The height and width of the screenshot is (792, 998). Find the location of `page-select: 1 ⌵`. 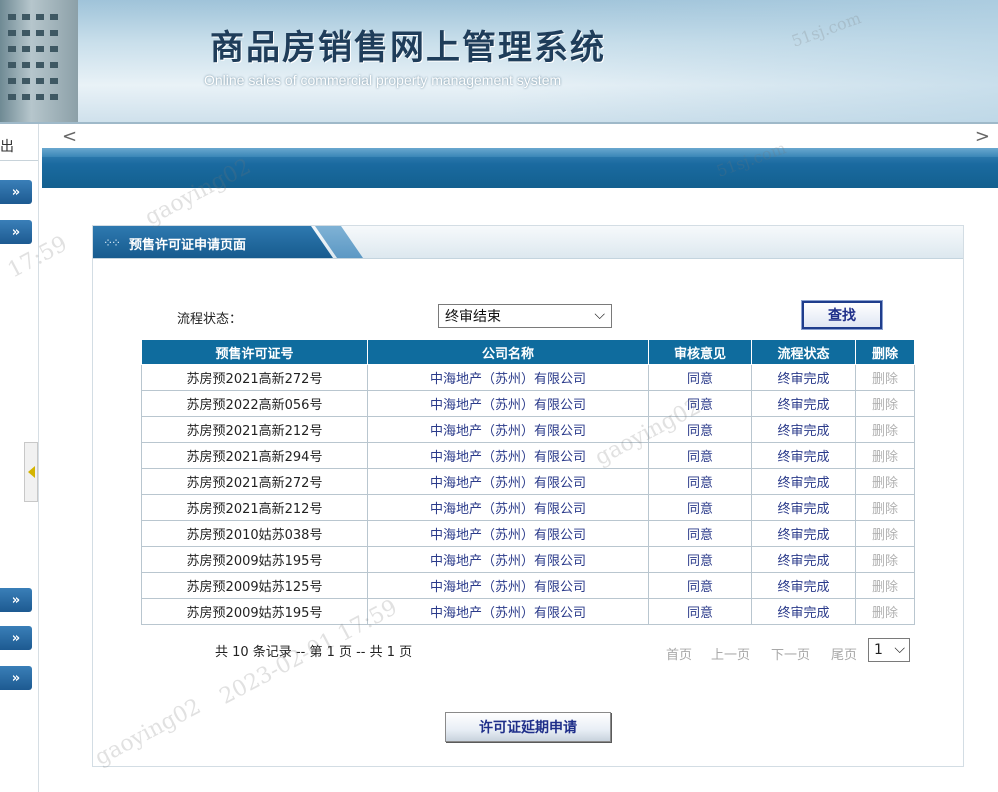

page-select: 1 ⌵ is located at coordinates (889, 650).